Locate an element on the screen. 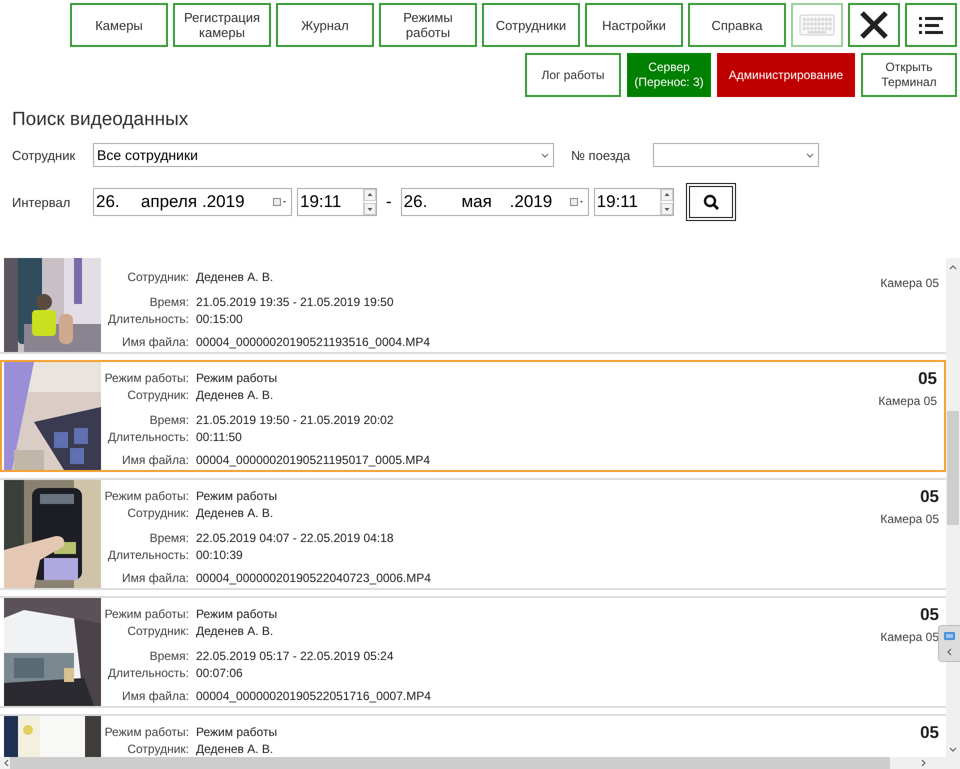  action-button: Лог работы is located at coordinates (573, 75).